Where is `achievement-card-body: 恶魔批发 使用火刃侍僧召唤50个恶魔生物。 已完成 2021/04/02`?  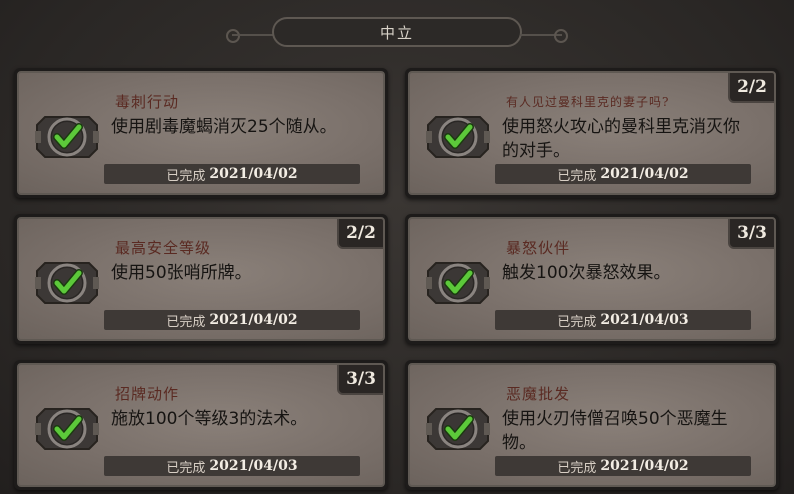 achievement-card-body: 恶魔批发 使用火刃侍僧召唤50个恶魔生物。 已完成 2021/04/02 is located at coordinates (592, 425).